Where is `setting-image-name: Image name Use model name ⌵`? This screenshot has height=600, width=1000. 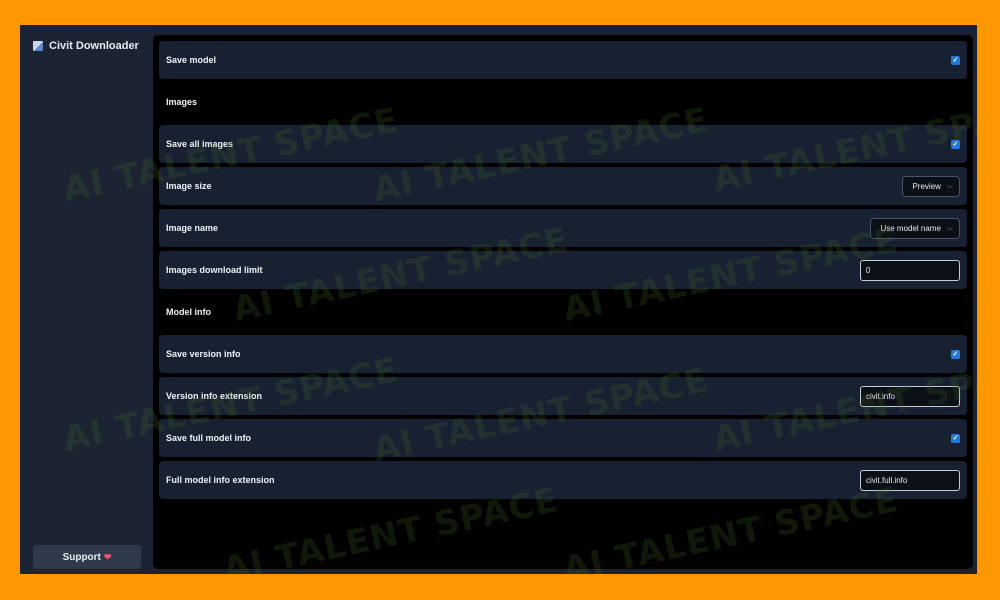 setting-image-name: Image name Use model name ⌵ is located at coordinates (563, 228).